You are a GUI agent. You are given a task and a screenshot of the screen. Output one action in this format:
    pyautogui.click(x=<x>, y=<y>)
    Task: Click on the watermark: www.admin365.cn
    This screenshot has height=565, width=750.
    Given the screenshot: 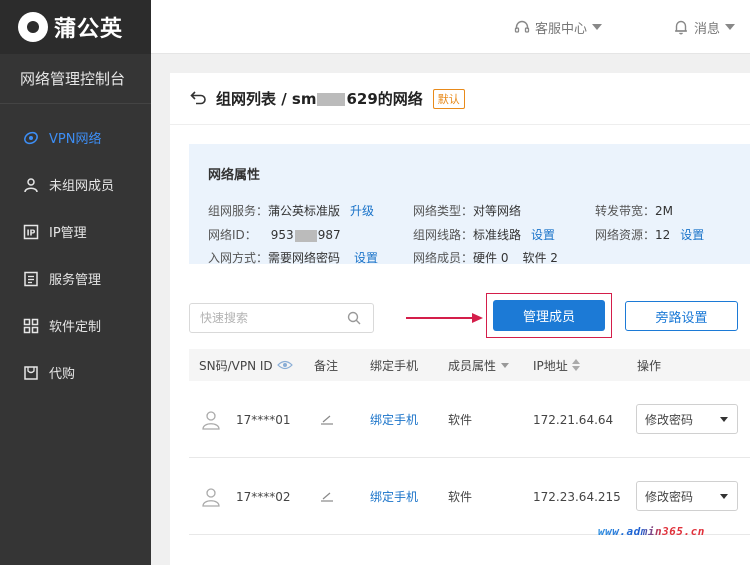 What is the action you would take?
    pyautogui.click(x=651, y=531)
    